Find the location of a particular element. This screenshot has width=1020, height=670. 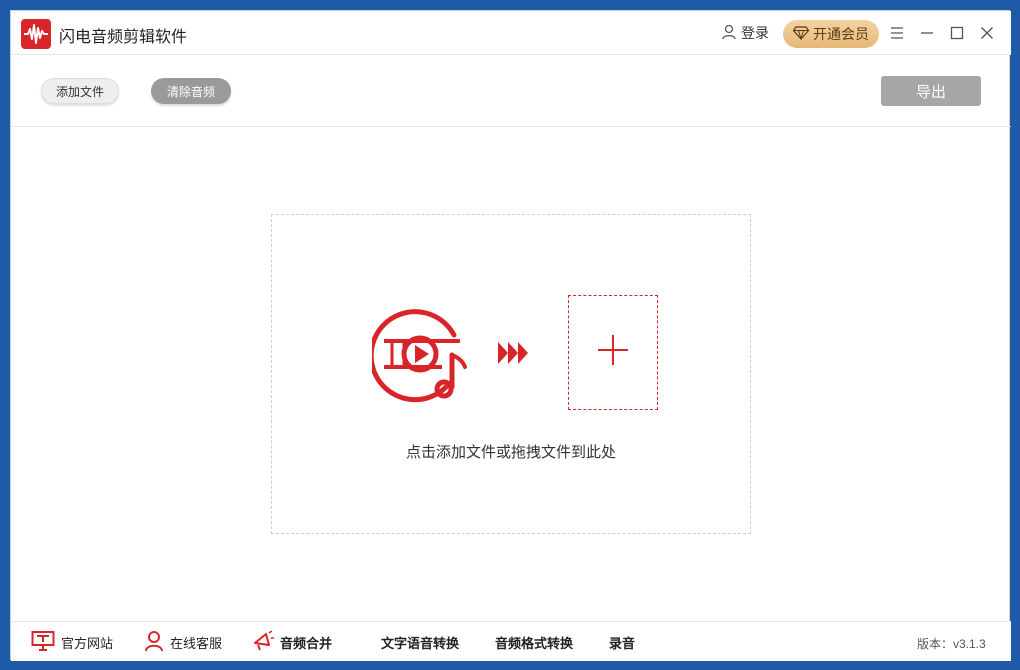

plus-icon is located at coordinates (613, 352).